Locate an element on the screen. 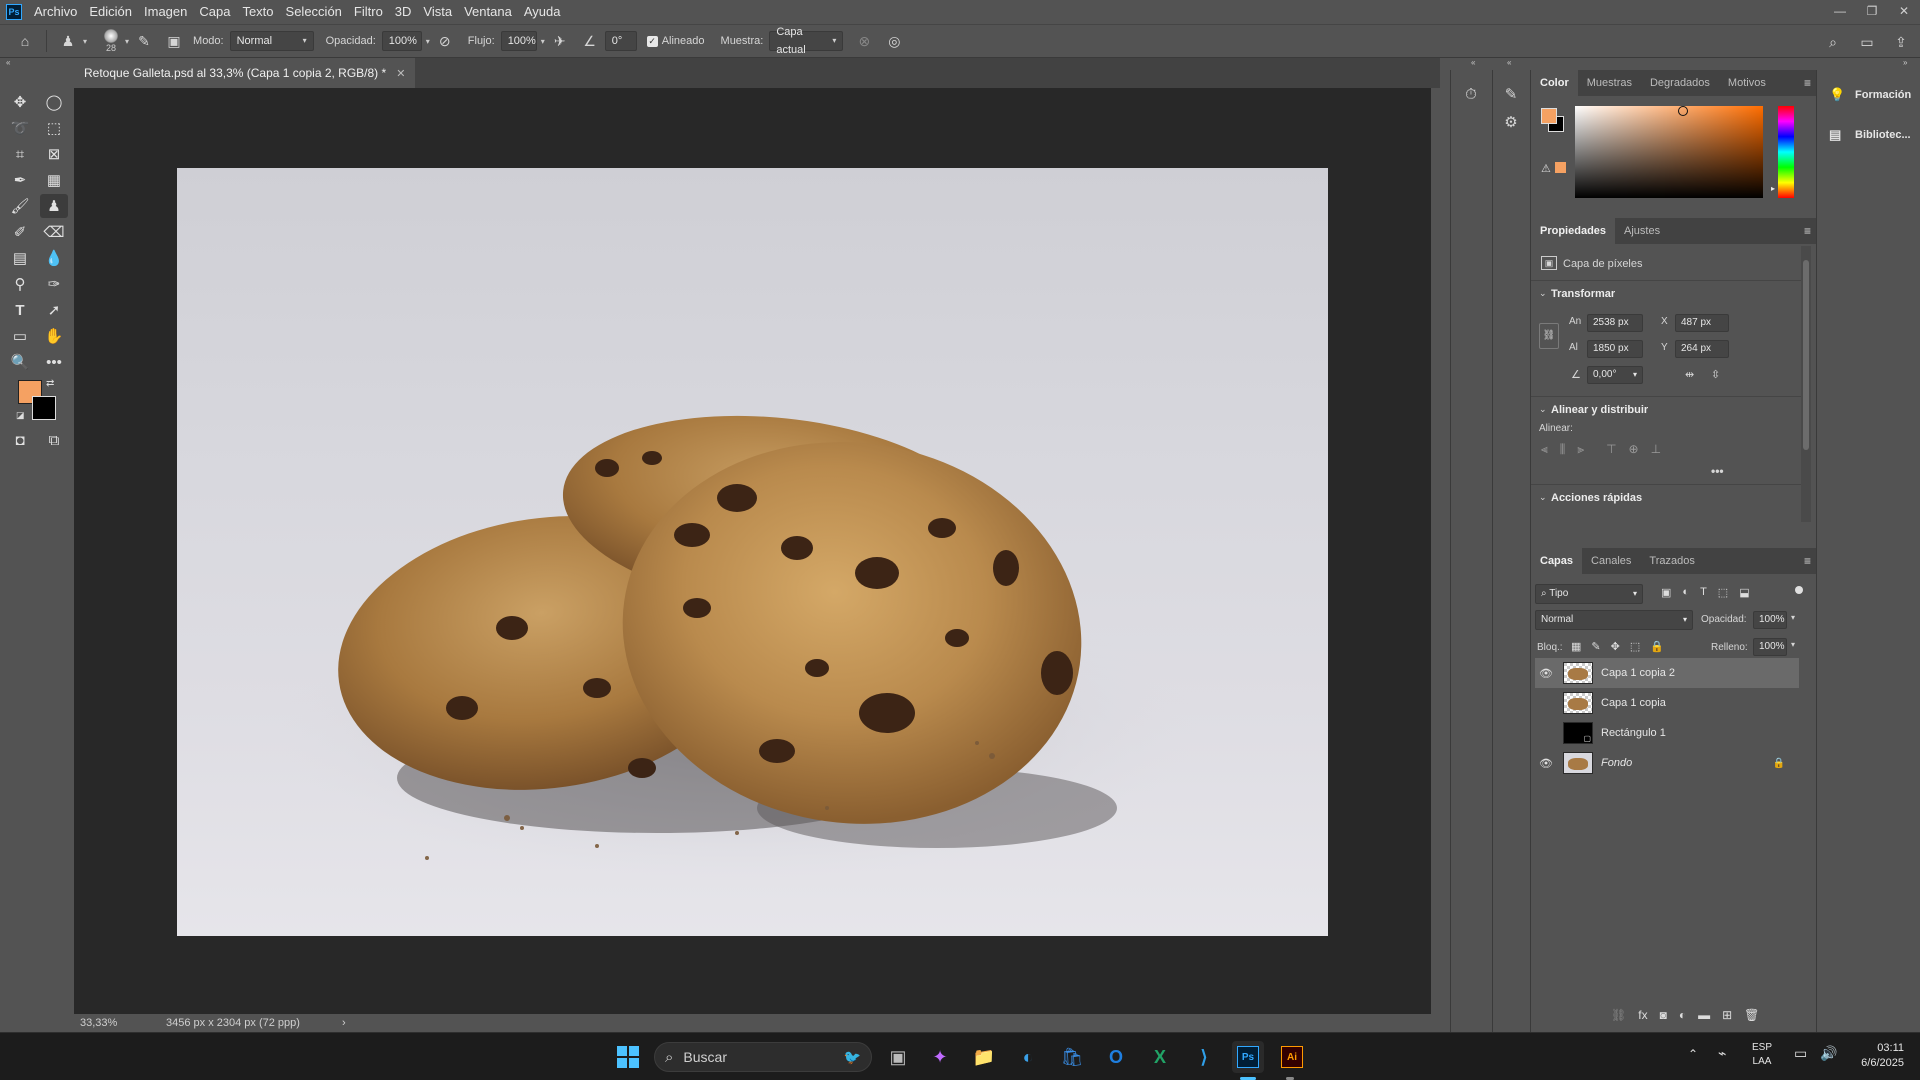 Image resolution: width=1920 pixels, height=1080 pixels. tab-color: Color is located at coordinates (1554, 83).